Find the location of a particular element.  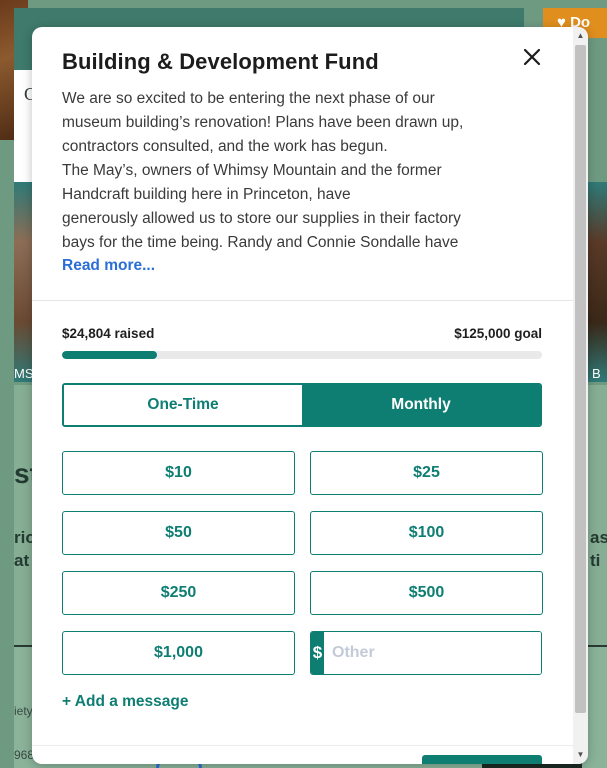

scroll-thumb is located at coordinates (580, 379).